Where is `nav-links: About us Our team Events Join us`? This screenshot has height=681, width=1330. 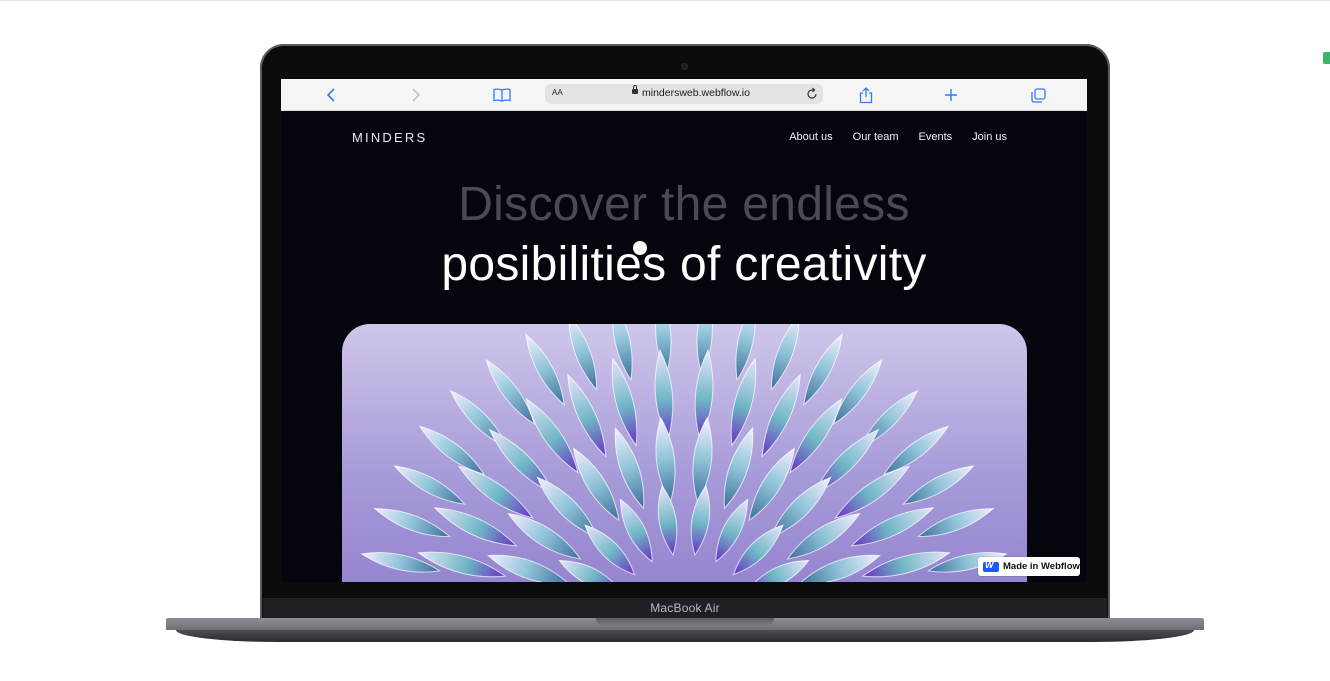 nav-links: About us Our team Events Join us is located at coordinates (898, 137).